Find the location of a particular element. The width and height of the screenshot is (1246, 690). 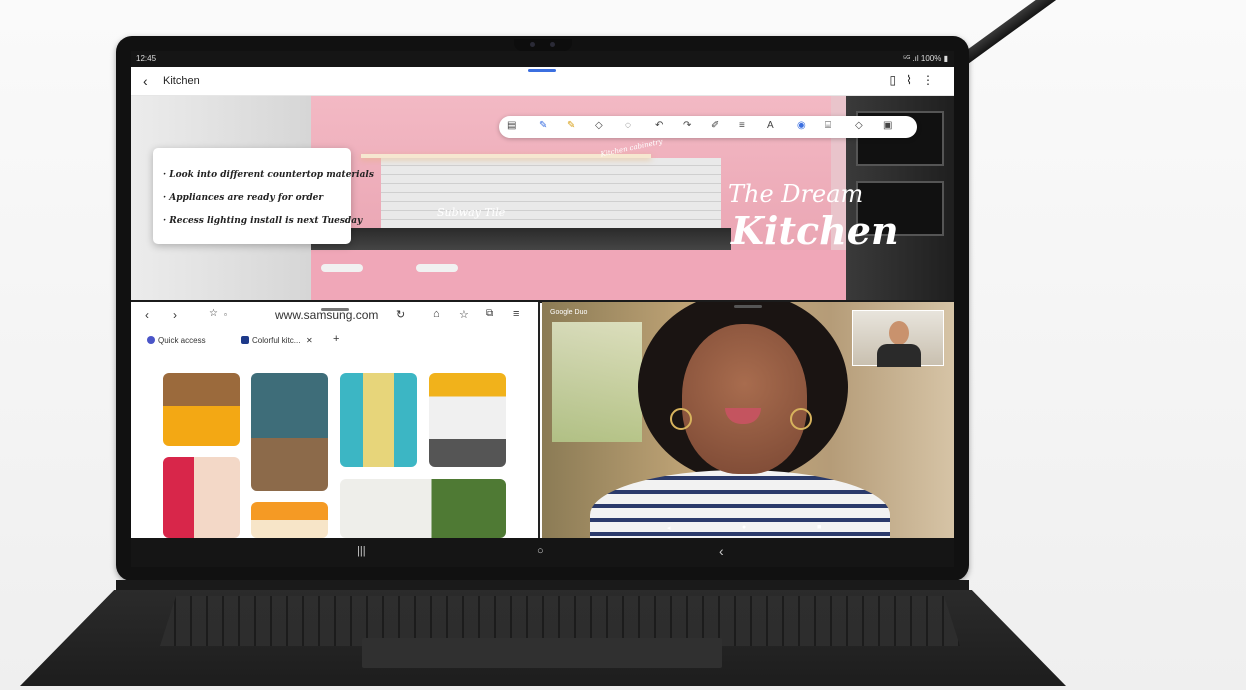

thumbnail-kitchen-red is located at coordinates (201, 497).